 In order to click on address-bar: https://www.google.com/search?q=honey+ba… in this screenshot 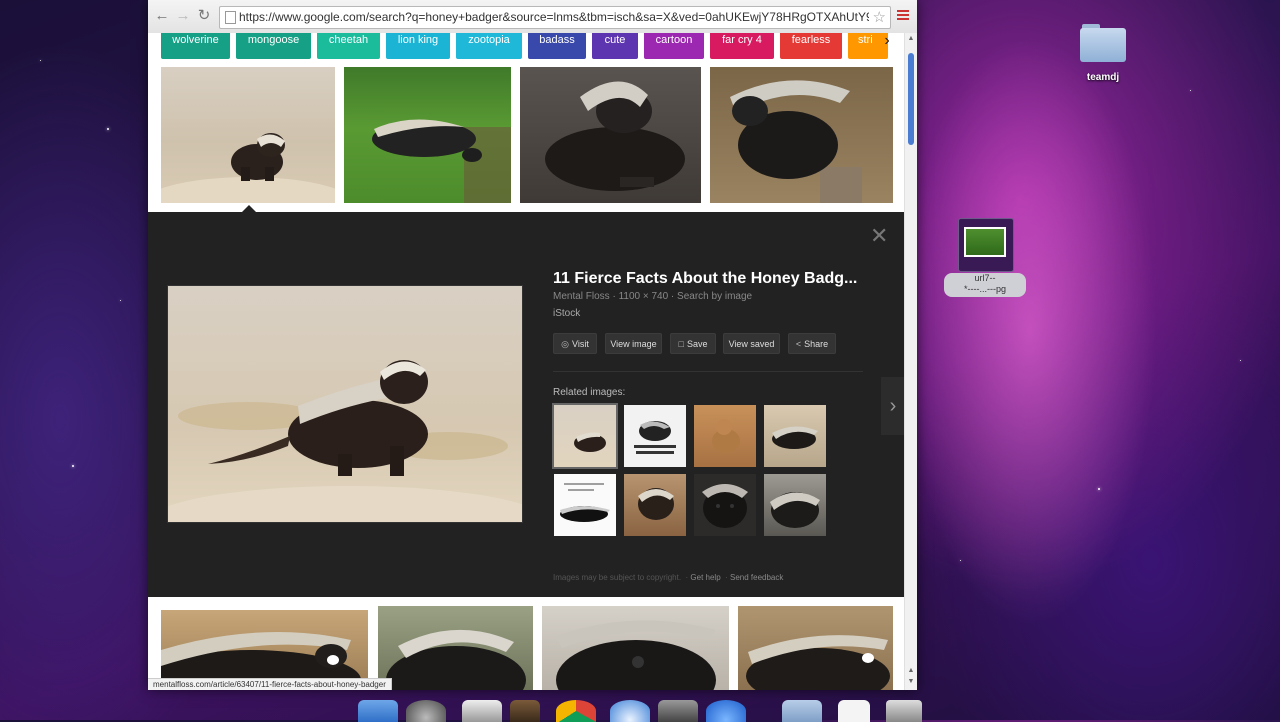, I will do `click(555, 17)`.